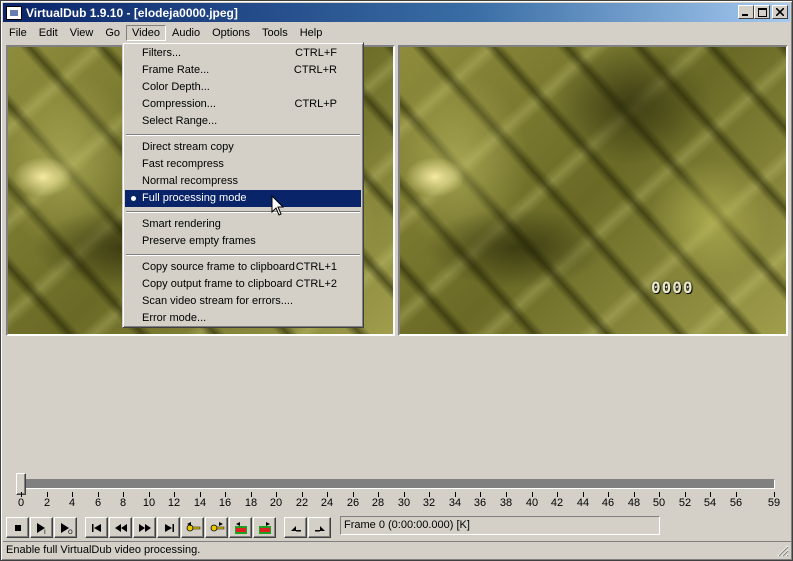  I want to click on svg-text: O, so click(70, 531).